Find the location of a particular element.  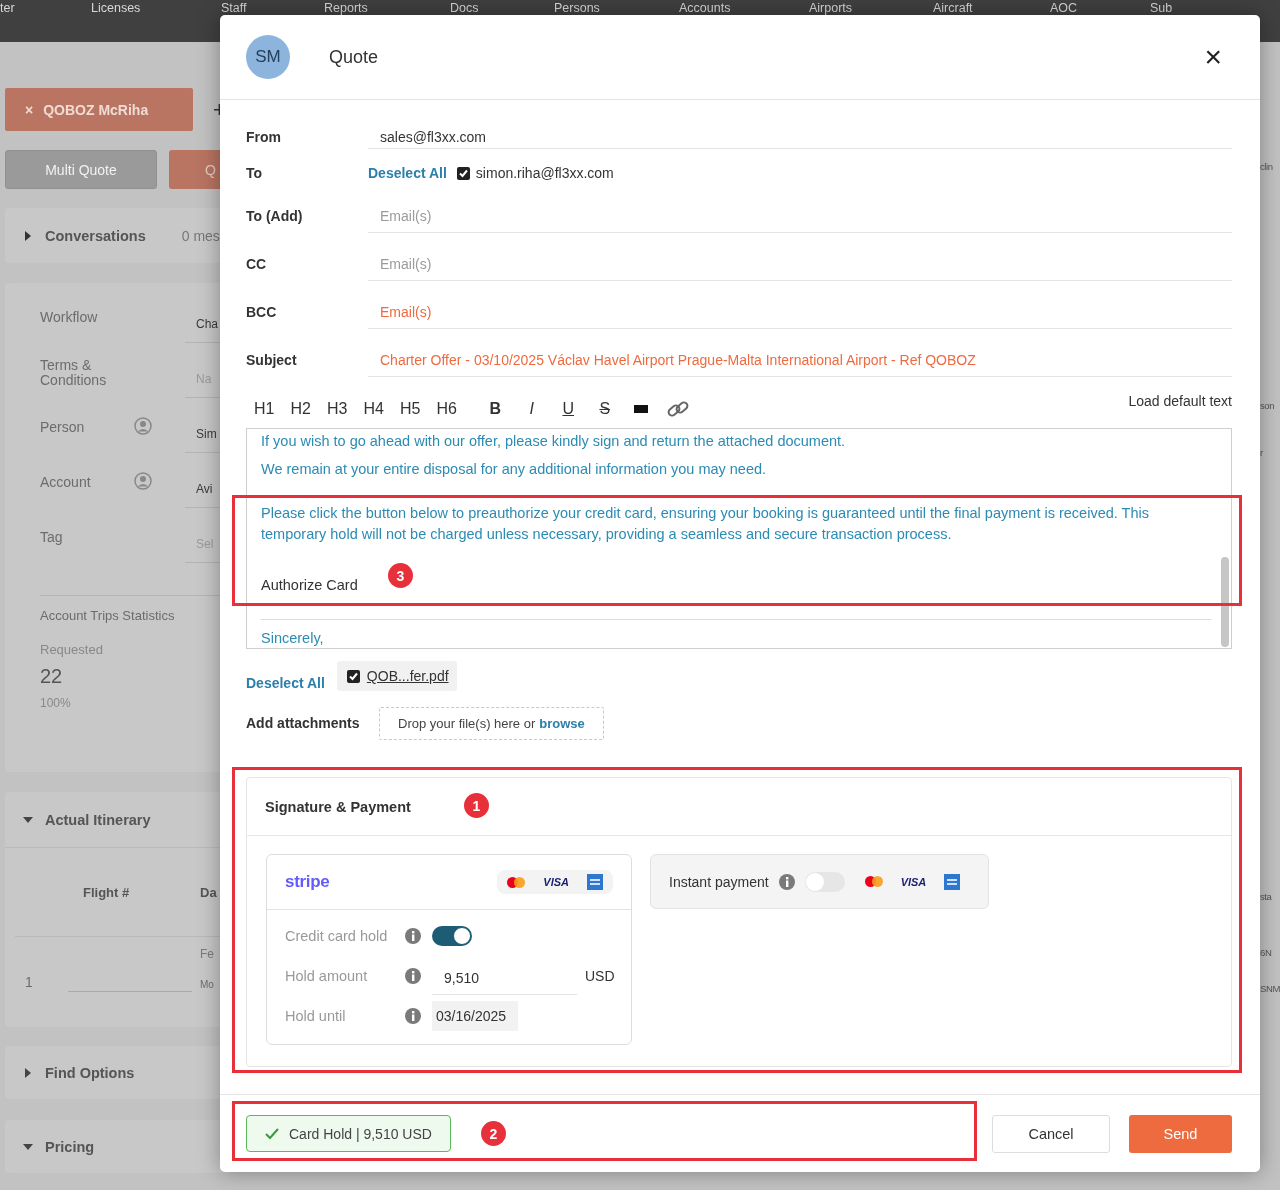

nav-link: AOC is located at coordinates (1064, 8).